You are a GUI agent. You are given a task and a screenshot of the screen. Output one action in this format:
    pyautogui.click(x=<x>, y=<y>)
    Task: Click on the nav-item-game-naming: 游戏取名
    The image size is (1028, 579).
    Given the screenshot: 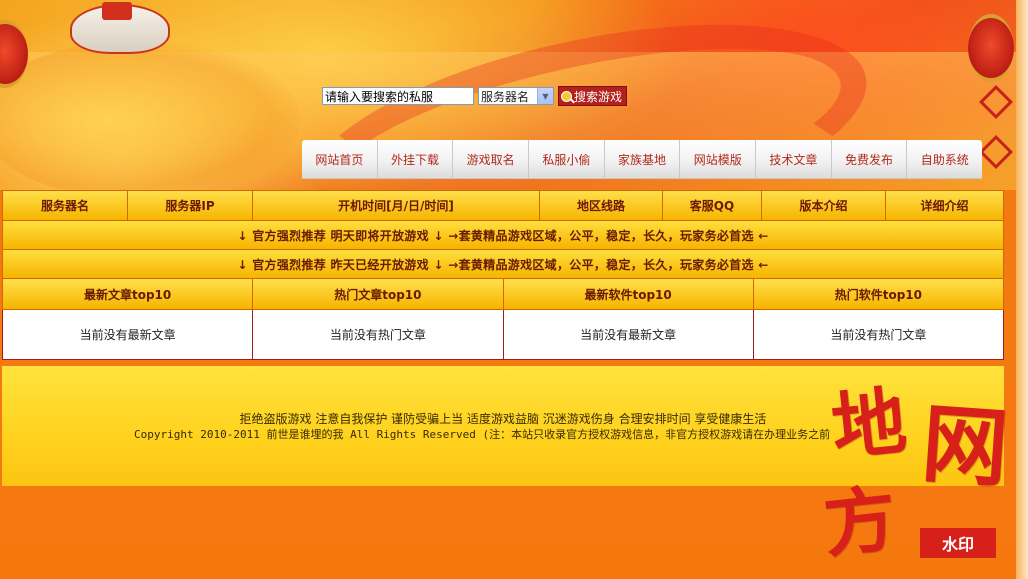 What is the action you would take?
    pyautogui.click(x=491, y=159)
    